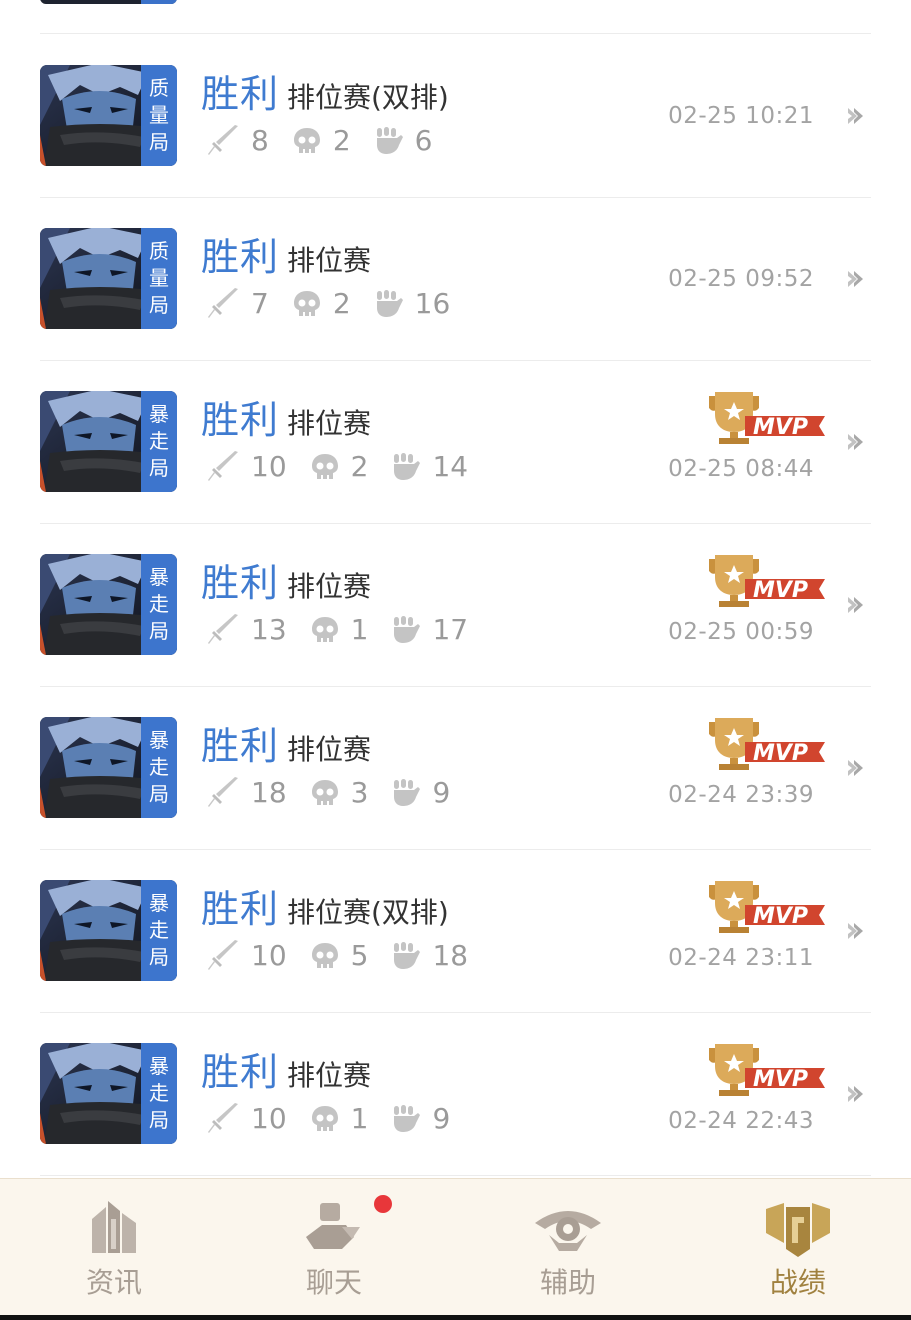  Describe the element at coordinates (269, 629) in the screenshot. I see `kills-count: 13` at that location.